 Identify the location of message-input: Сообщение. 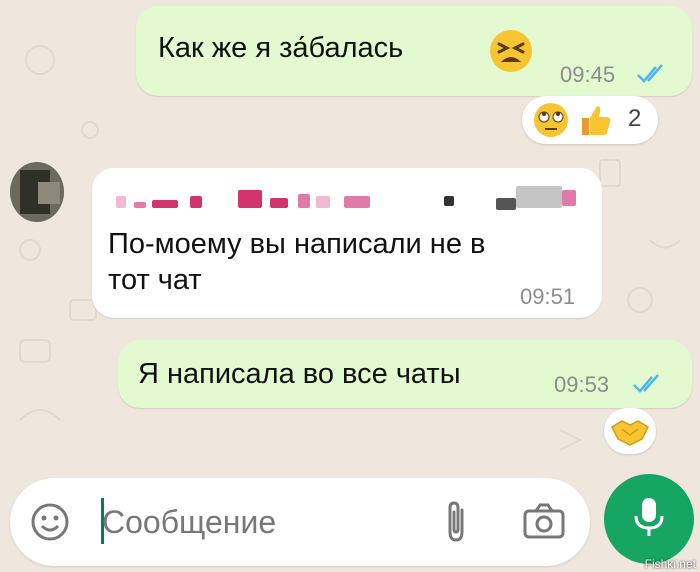
(189, 522).